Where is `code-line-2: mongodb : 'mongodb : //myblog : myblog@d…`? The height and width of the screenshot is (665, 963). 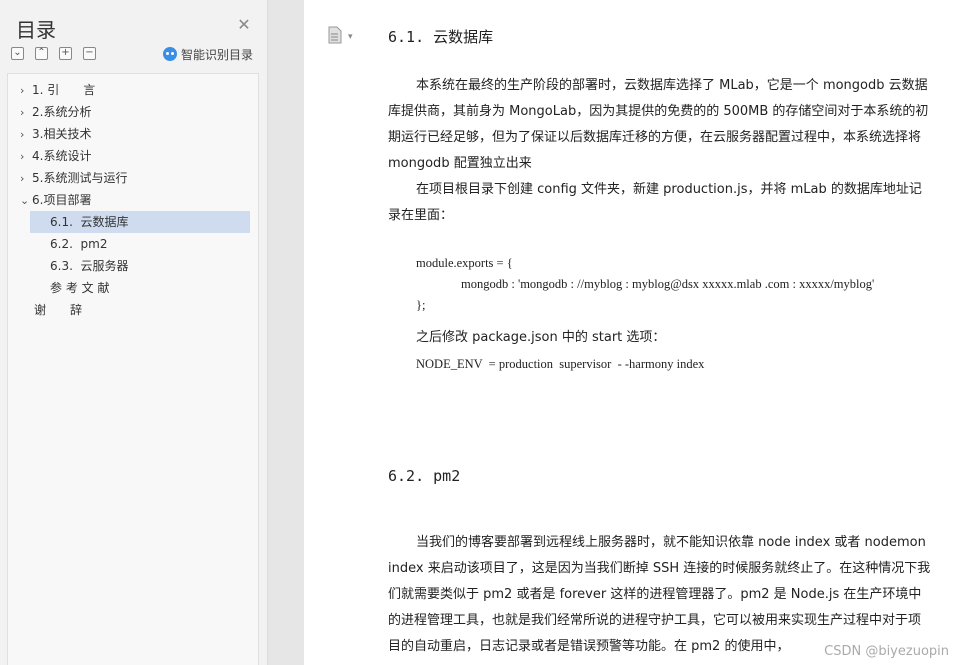
code-line-2: mongodb : 'mongodb : //myblog : myblog@d… is located at coordinates (668, 284).